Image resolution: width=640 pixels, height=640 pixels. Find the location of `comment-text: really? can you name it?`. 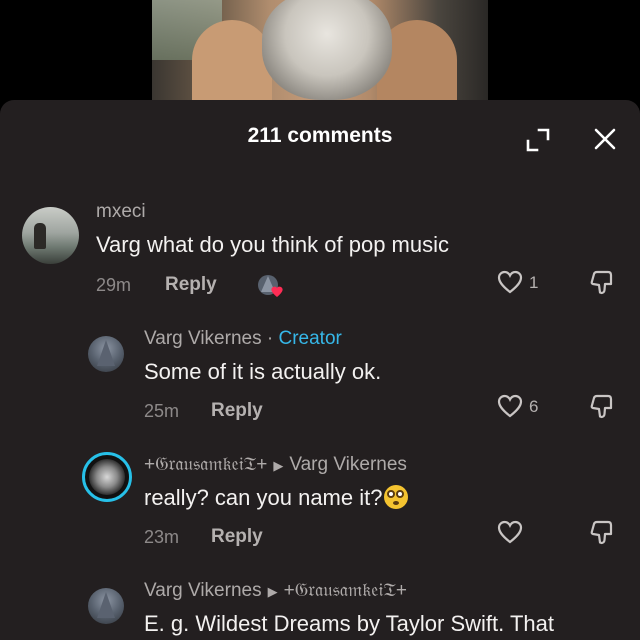

comment-text: really? can you name it? is located at coordinates (263, 497).